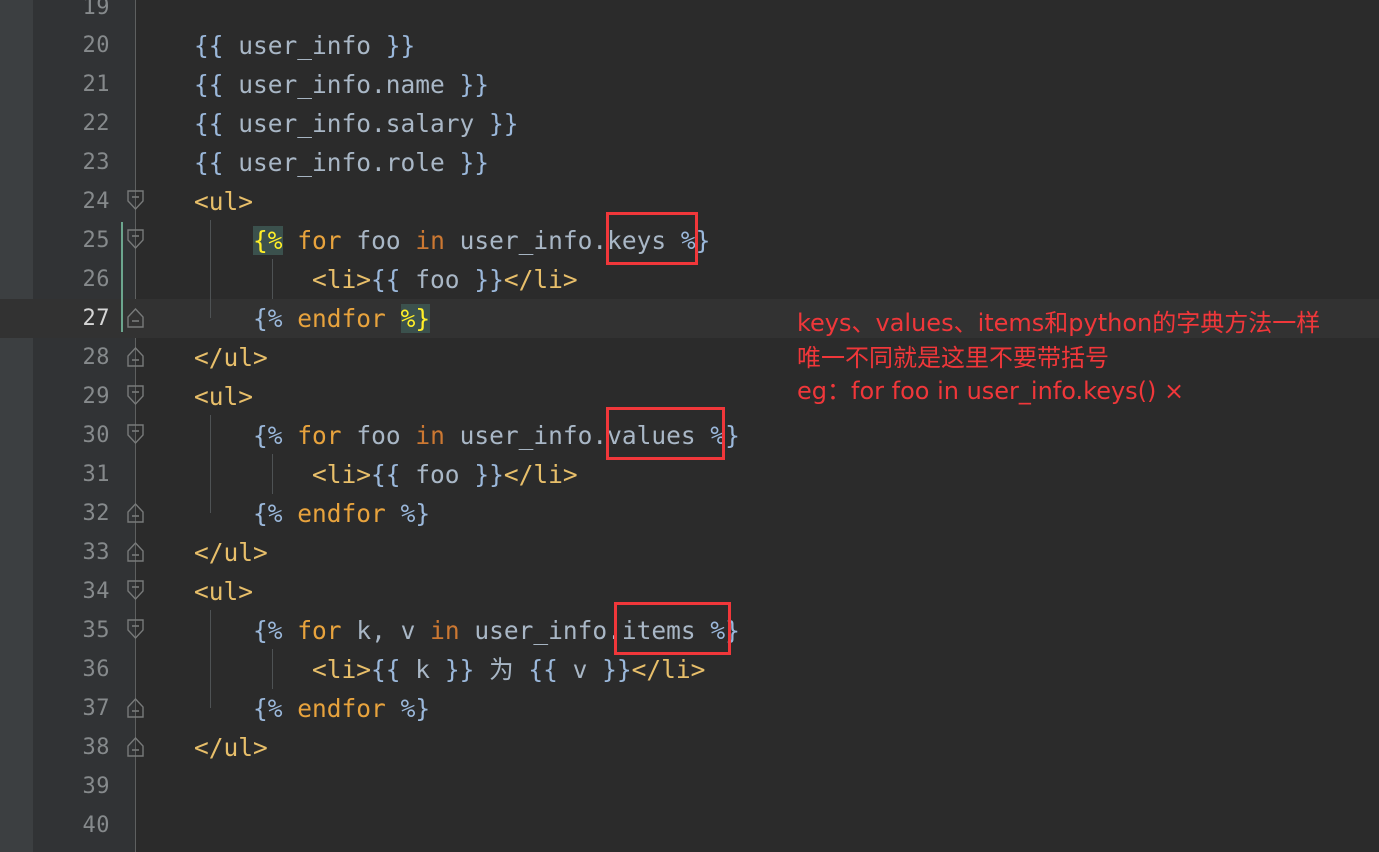 The height and width of the screenshot is (852, 1379). I want to click on line-content: <li>{{ k }} 为 {{ v }}</li>, so click(420, 670).